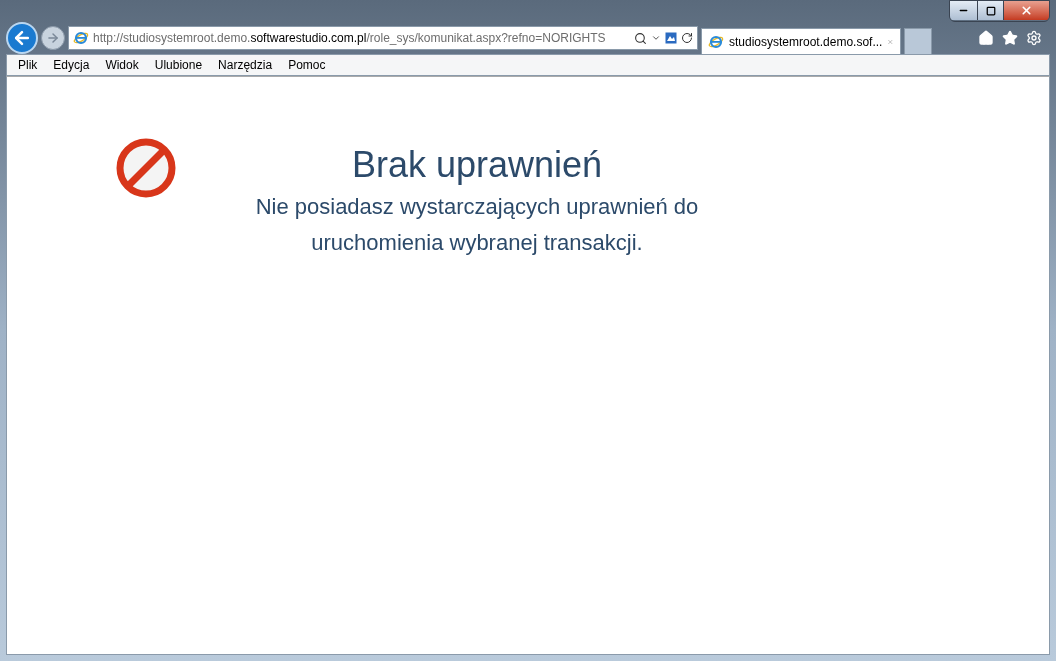 The width and height of the screenshot is (1056, 661). Describe the element at coordinates (1034, 38) in the screenshot. I see `settings-icon` at that location.